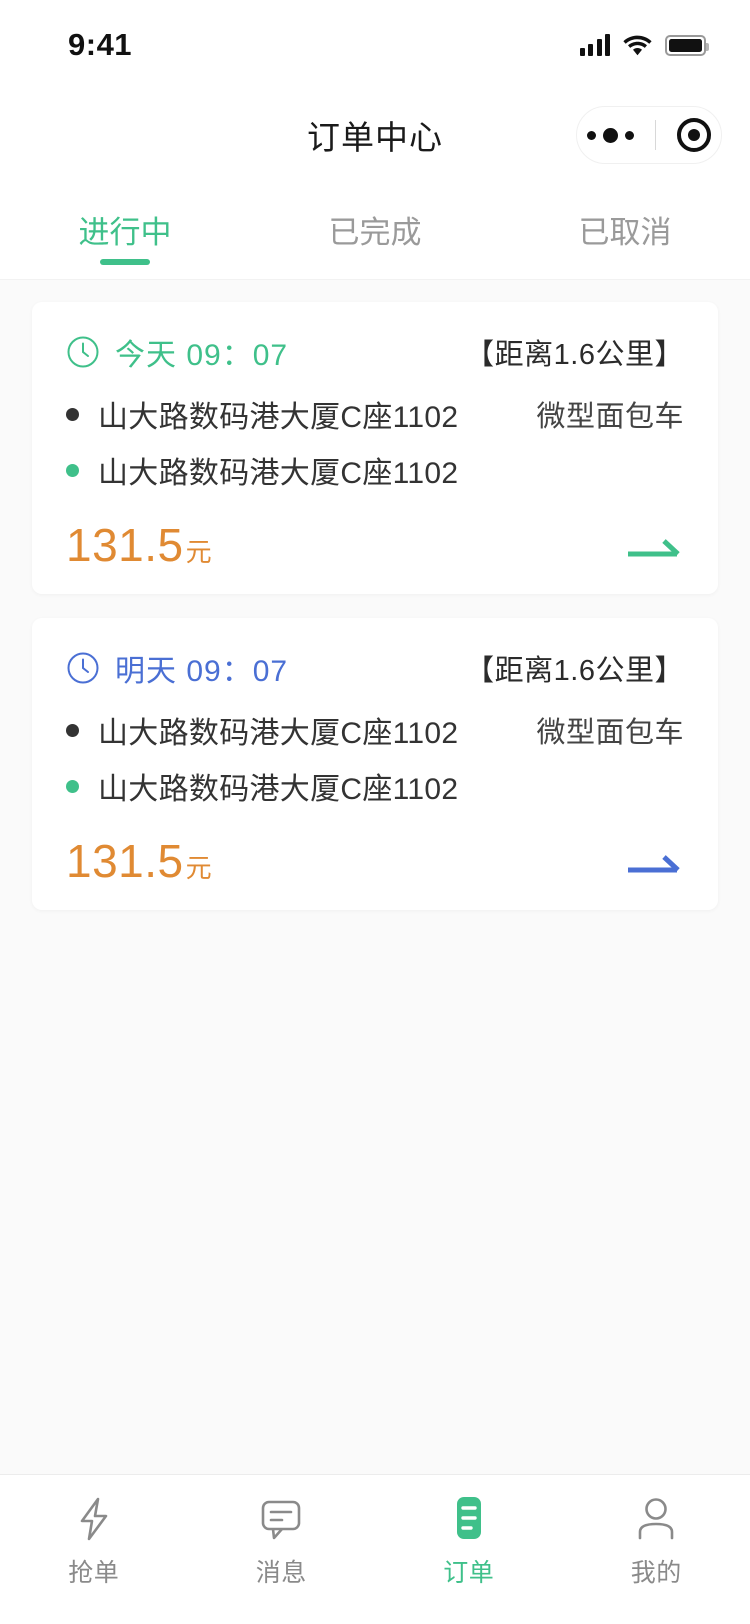 This screenshot has width=750, height=1624. What do you see at coordinates (469, 1573) in the screenshot?
I see `bottom-tab-orders-label: 订单` at bounding box center [469, 1573].